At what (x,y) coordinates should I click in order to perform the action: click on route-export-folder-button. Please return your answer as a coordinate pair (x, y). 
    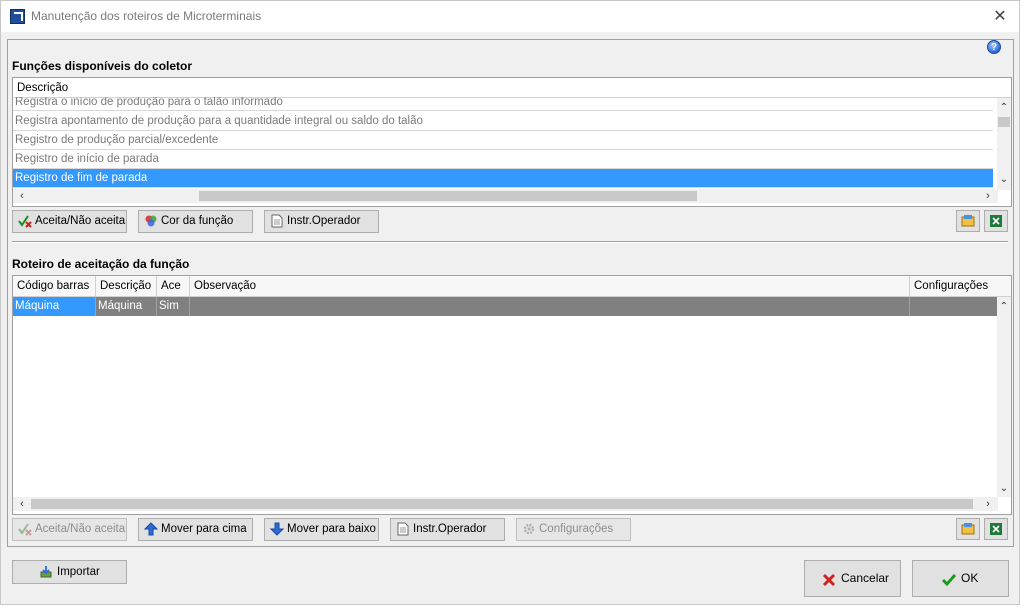
    Looking at the image, I should click on (968, 529).